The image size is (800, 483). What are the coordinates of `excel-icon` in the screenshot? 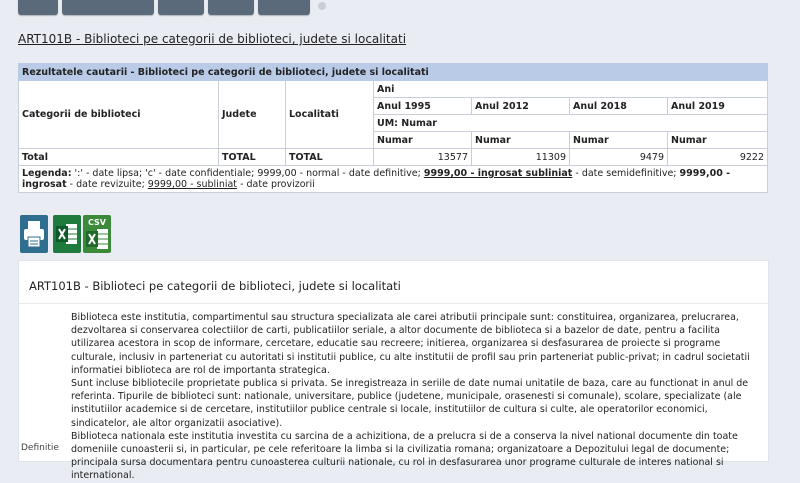 It's located at (67, 234).